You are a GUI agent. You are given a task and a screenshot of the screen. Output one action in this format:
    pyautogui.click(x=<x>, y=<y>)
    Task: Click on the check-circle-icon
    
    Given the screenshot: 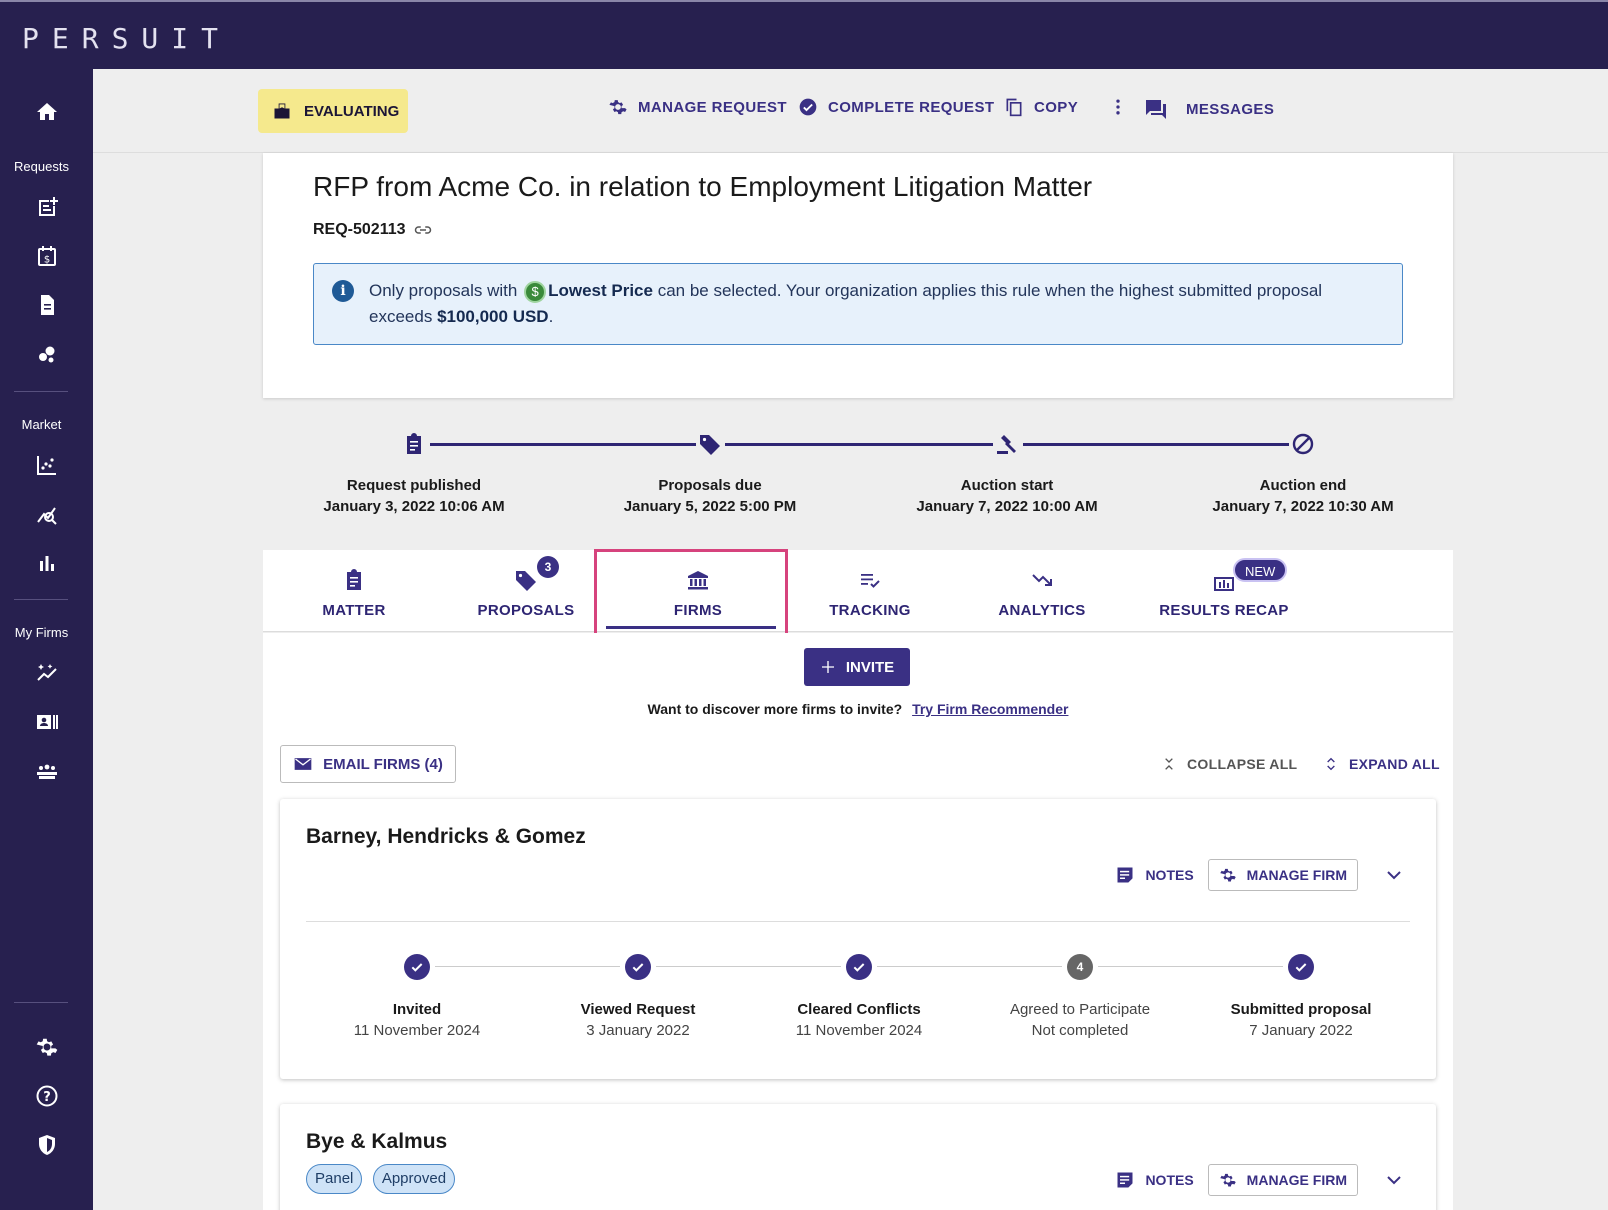 What is the action you would take?
    pyautogui.click(x=808, y=107)
    